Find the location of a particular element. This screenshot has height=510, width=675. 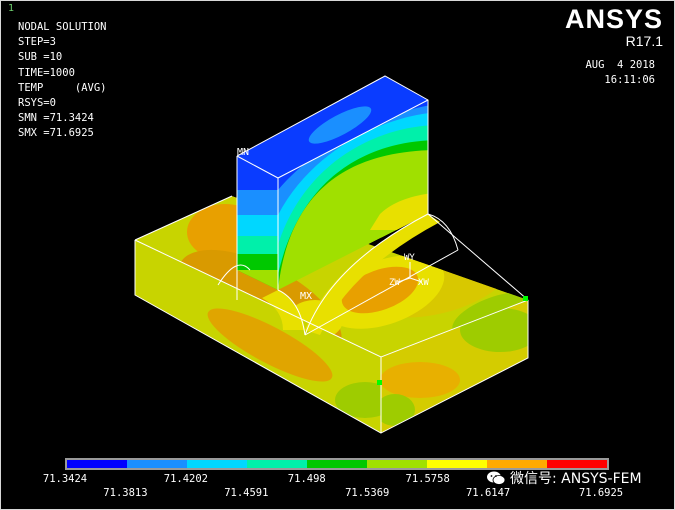

legend-tick-top: 71.498 is located at coordinates (306, 479).